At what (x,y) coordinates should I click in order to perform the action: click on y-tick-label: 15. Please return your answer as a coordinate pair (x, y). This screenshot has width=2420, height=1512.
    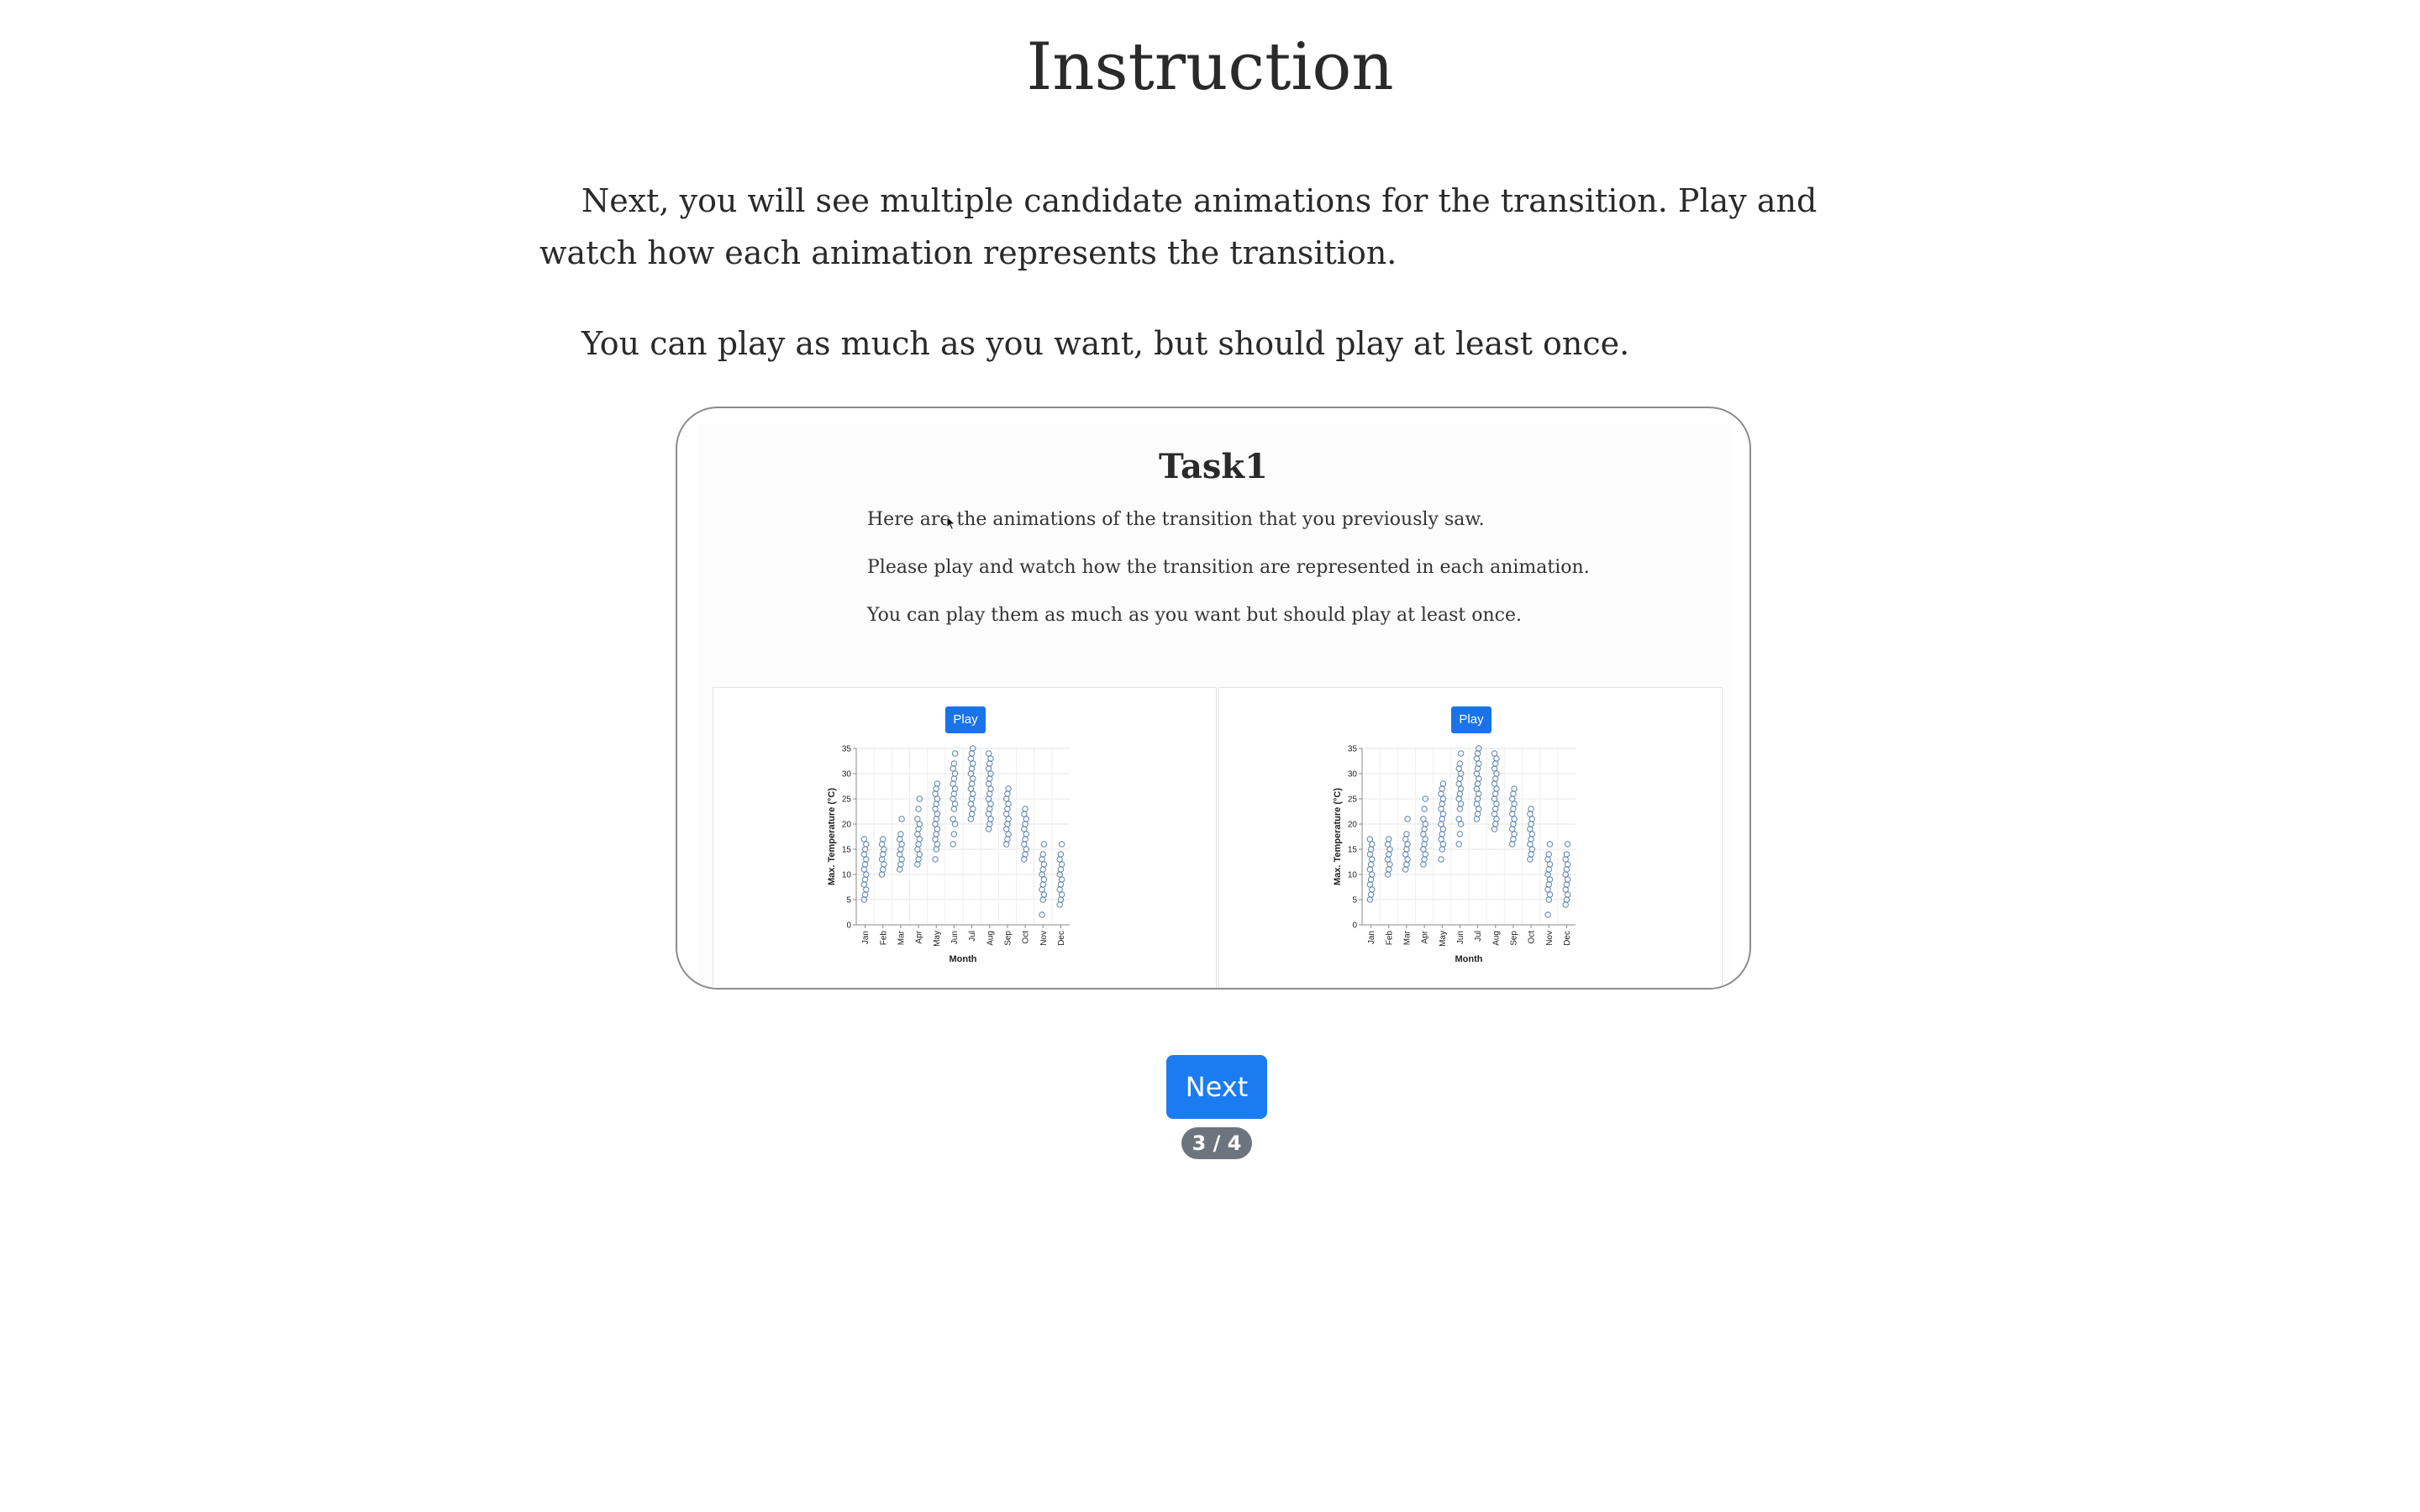
    Looking at the image, I should click on (847, 850).